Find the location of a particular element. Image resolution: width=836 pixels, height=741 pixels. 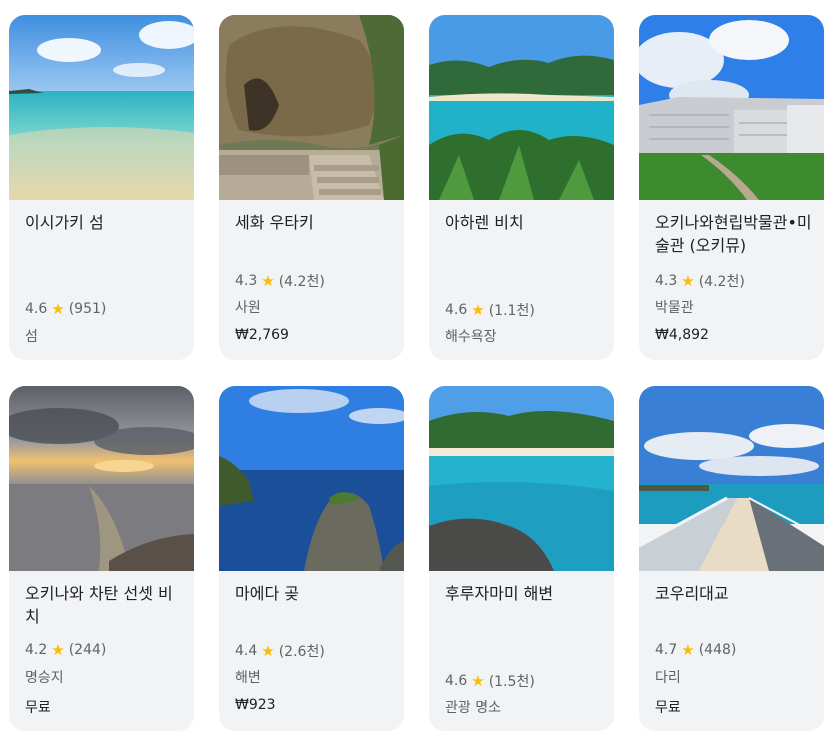

review-count: (448) is located at coordinates (717, 650).